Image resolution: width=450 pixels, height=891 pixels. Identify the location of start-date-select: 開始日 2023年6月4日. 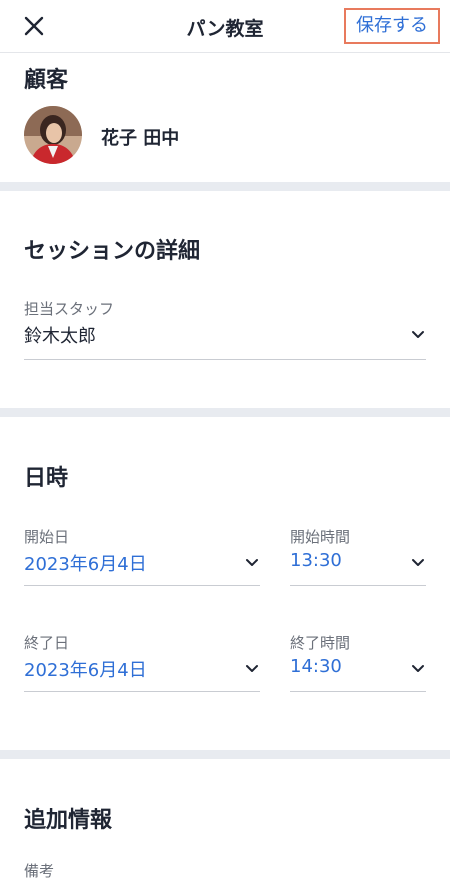
(142, 556).